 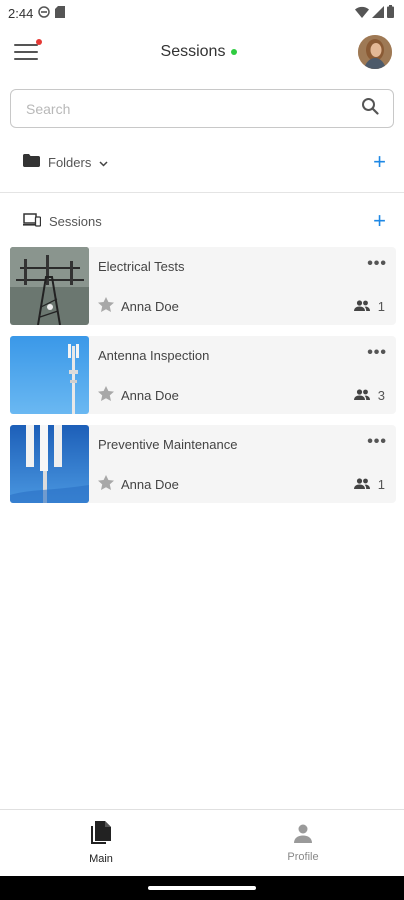 I want to click on gesture-navigation-bar, so click(x=202, y=888).